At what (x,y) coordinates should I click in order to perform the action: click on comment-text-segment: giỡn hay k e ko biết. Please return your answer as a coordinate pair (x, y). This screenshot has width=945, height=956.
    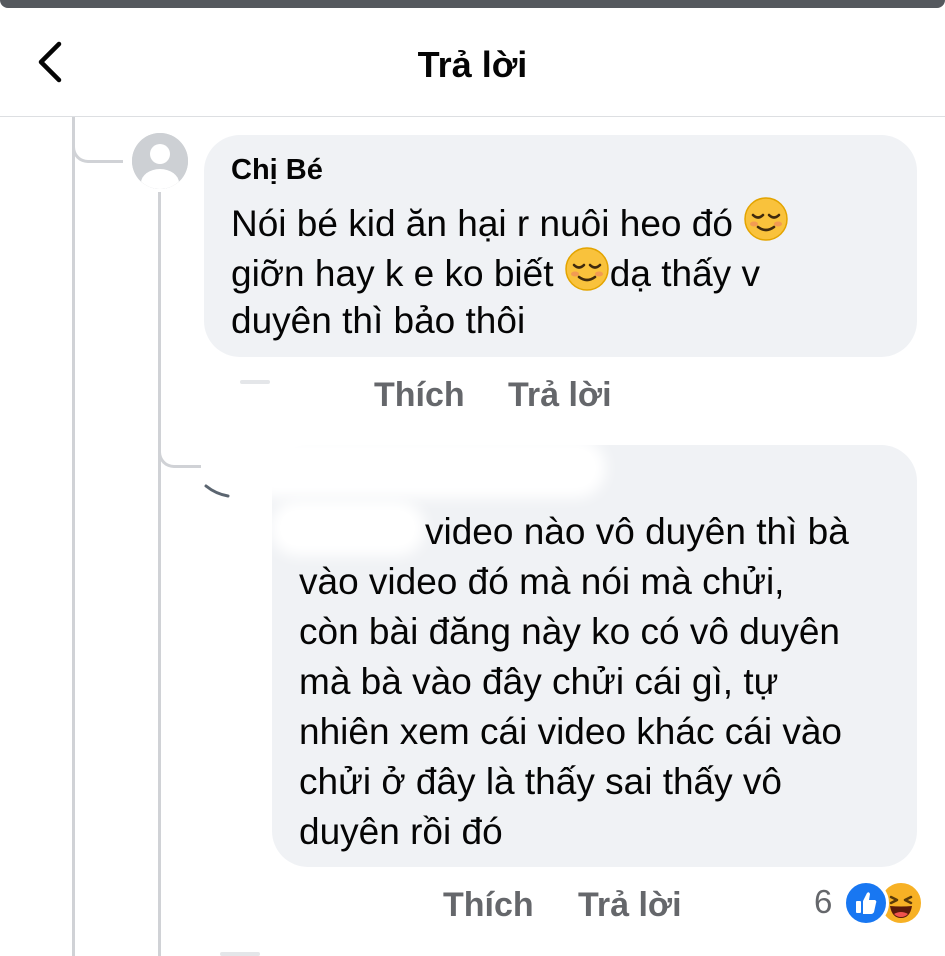
    Looking at the image, I should click on (392, 273).